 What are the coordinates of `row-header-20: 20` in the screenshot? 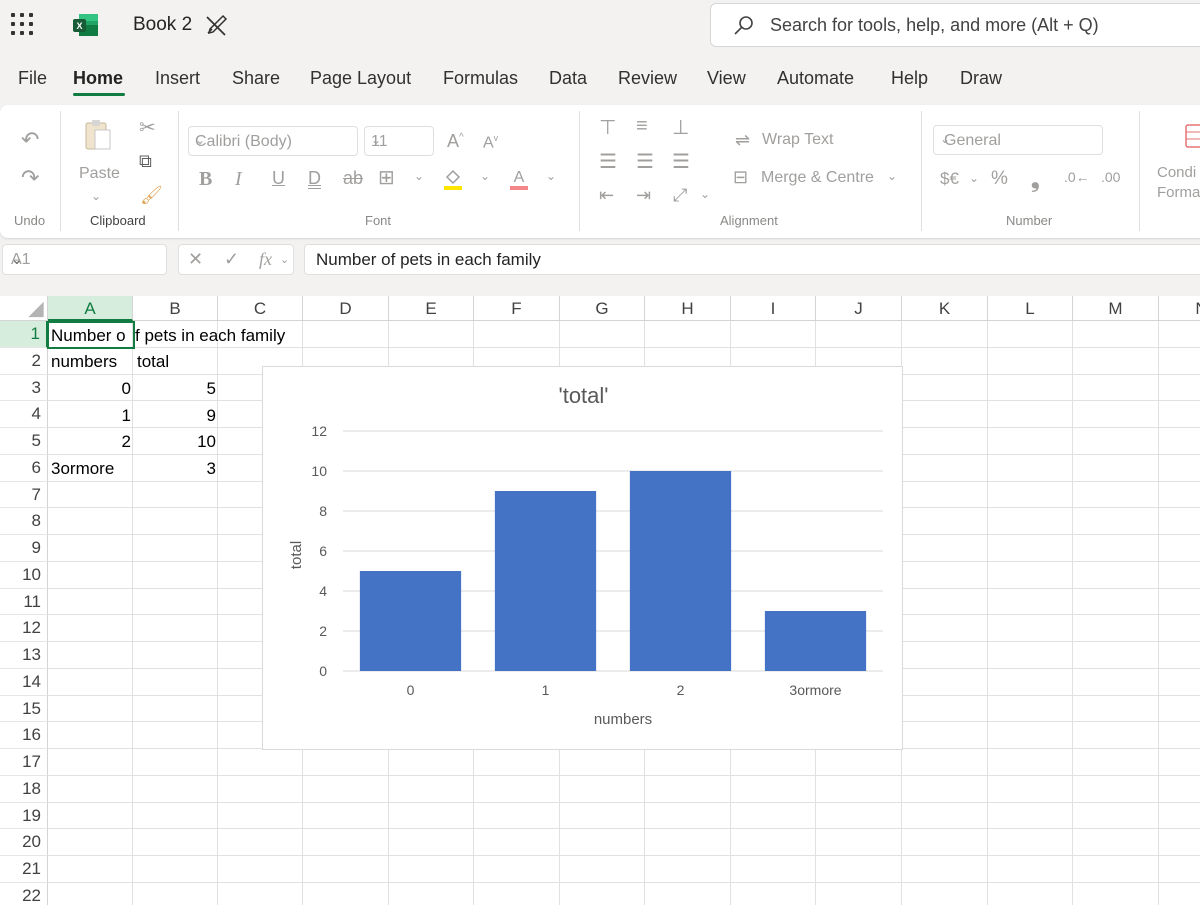 It's located at (24, 843).